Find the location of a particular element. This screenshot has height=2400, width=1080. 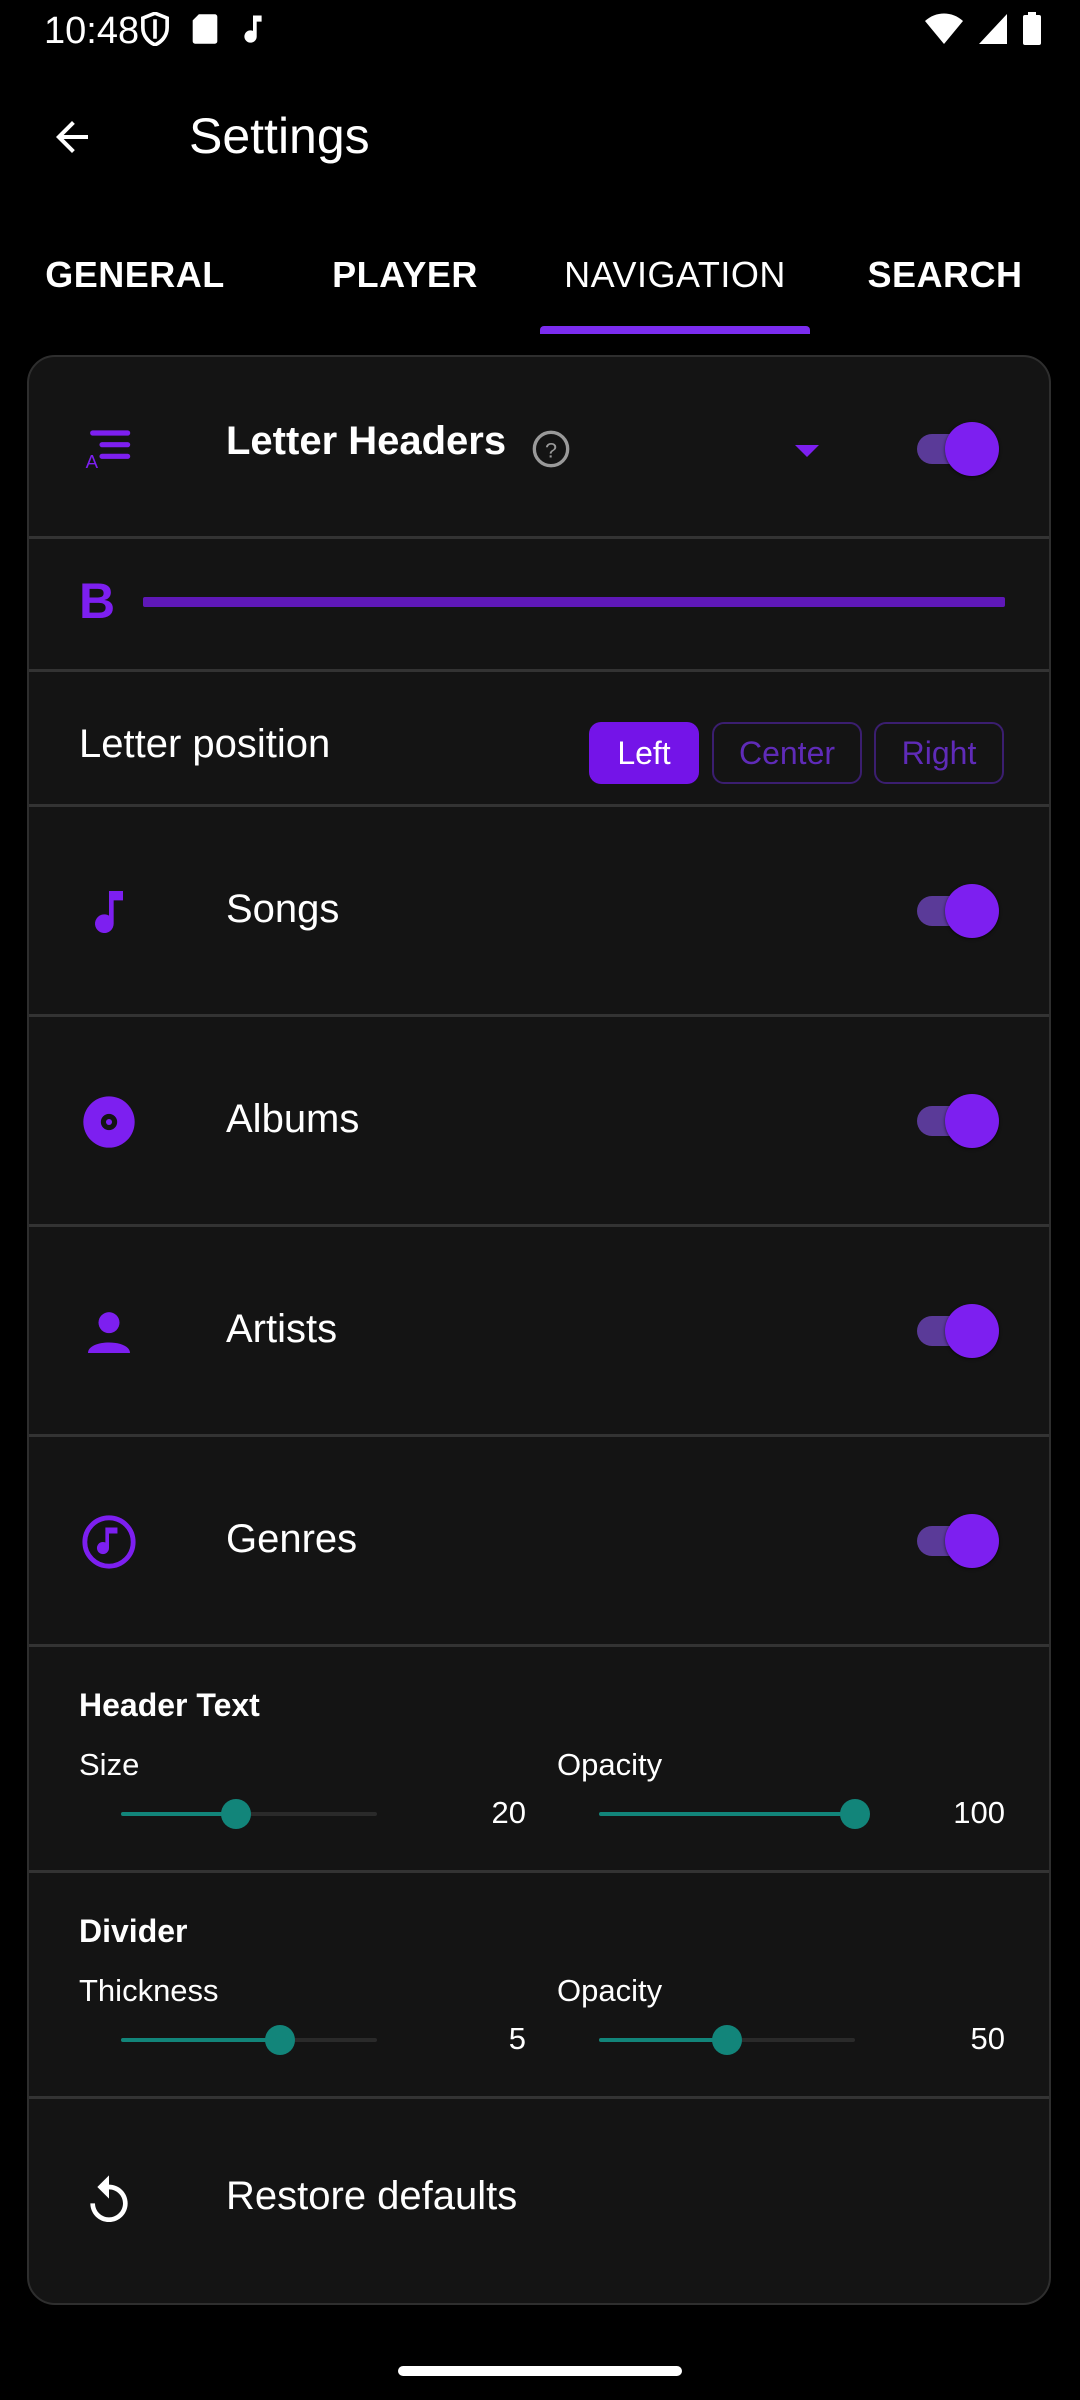

albums-toggle is located at coordinates (954, 1121).